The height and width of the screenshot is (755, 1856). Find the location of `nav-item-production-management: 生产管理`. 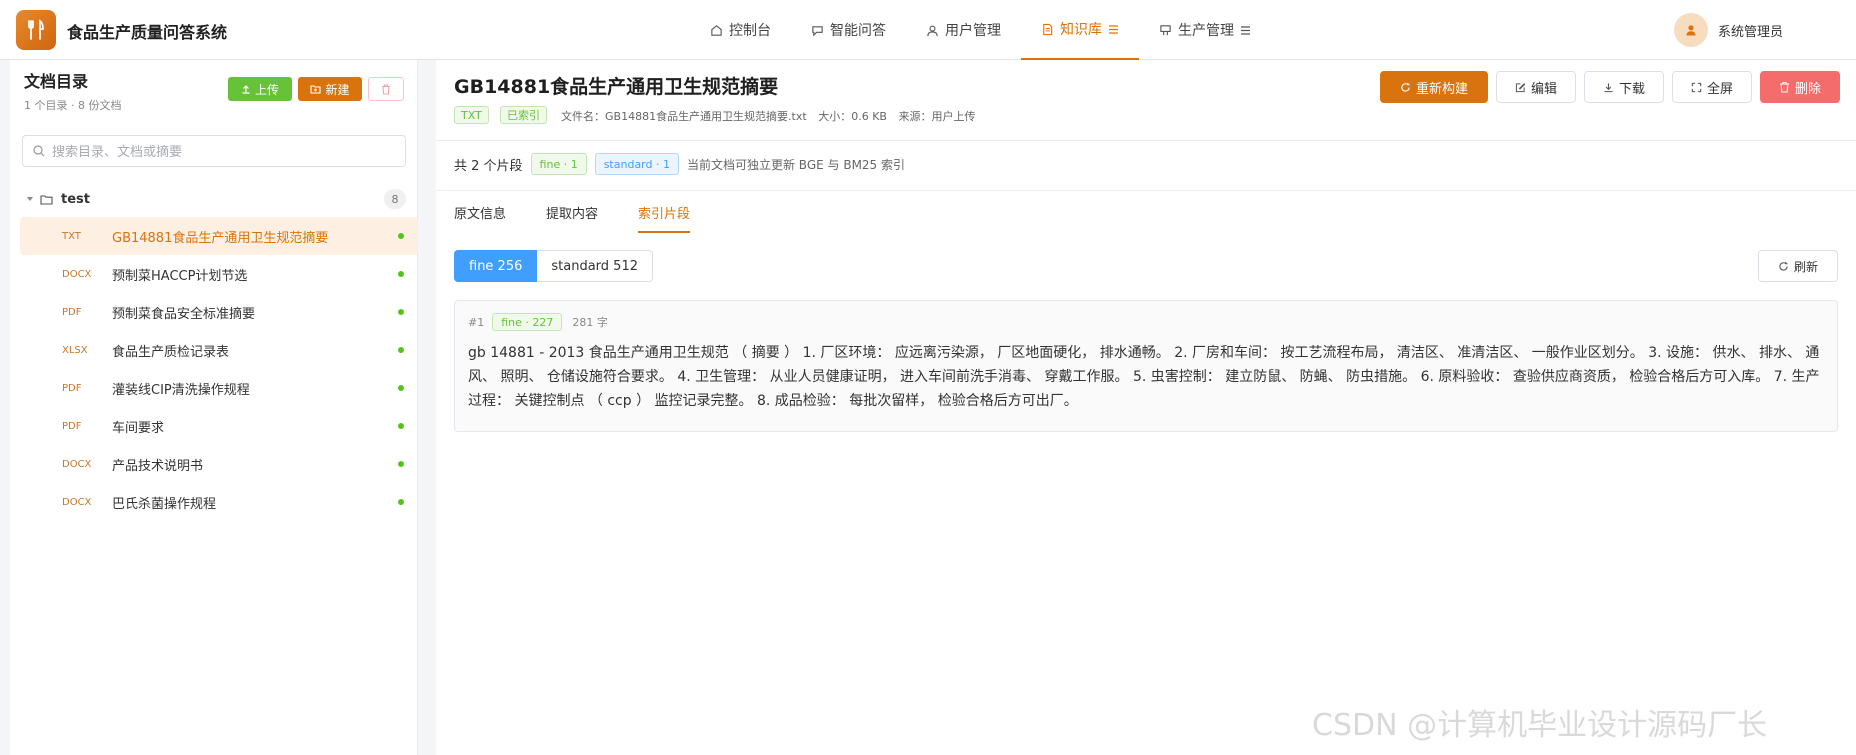

nav-item-production-management: 生产管理 is located at coordinates (1205, 30).